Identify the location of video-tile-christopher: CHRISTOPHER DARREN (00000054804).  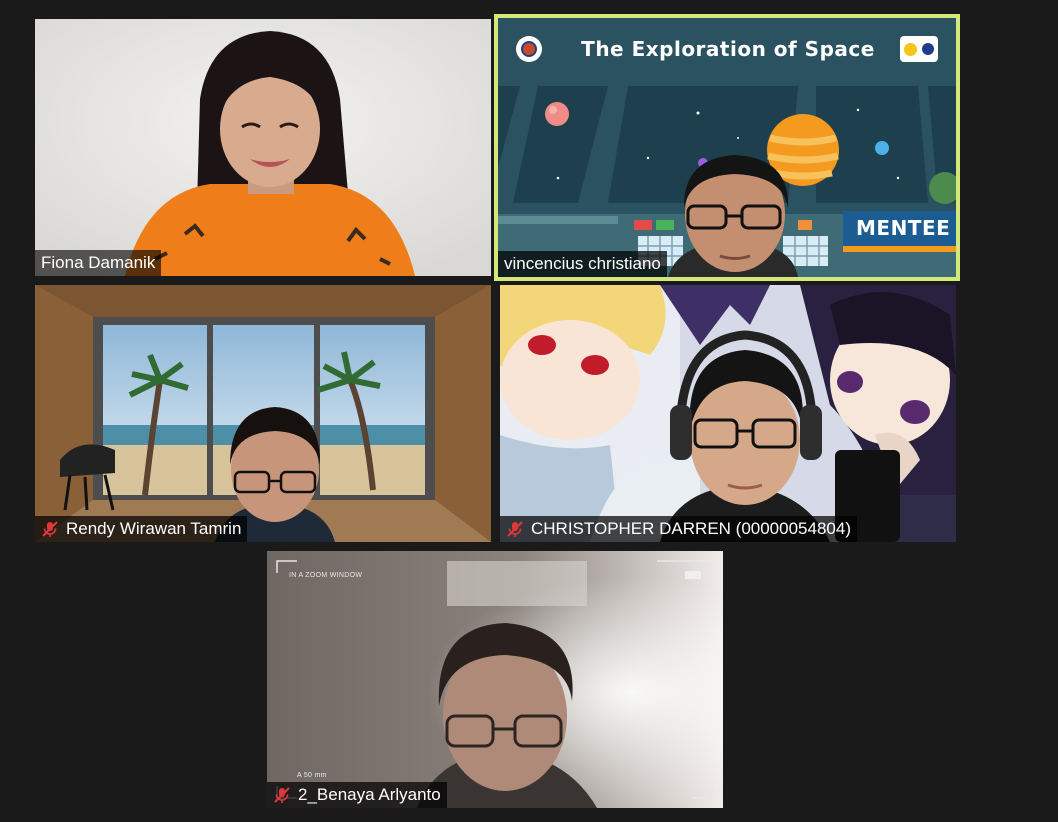
(728, 413).